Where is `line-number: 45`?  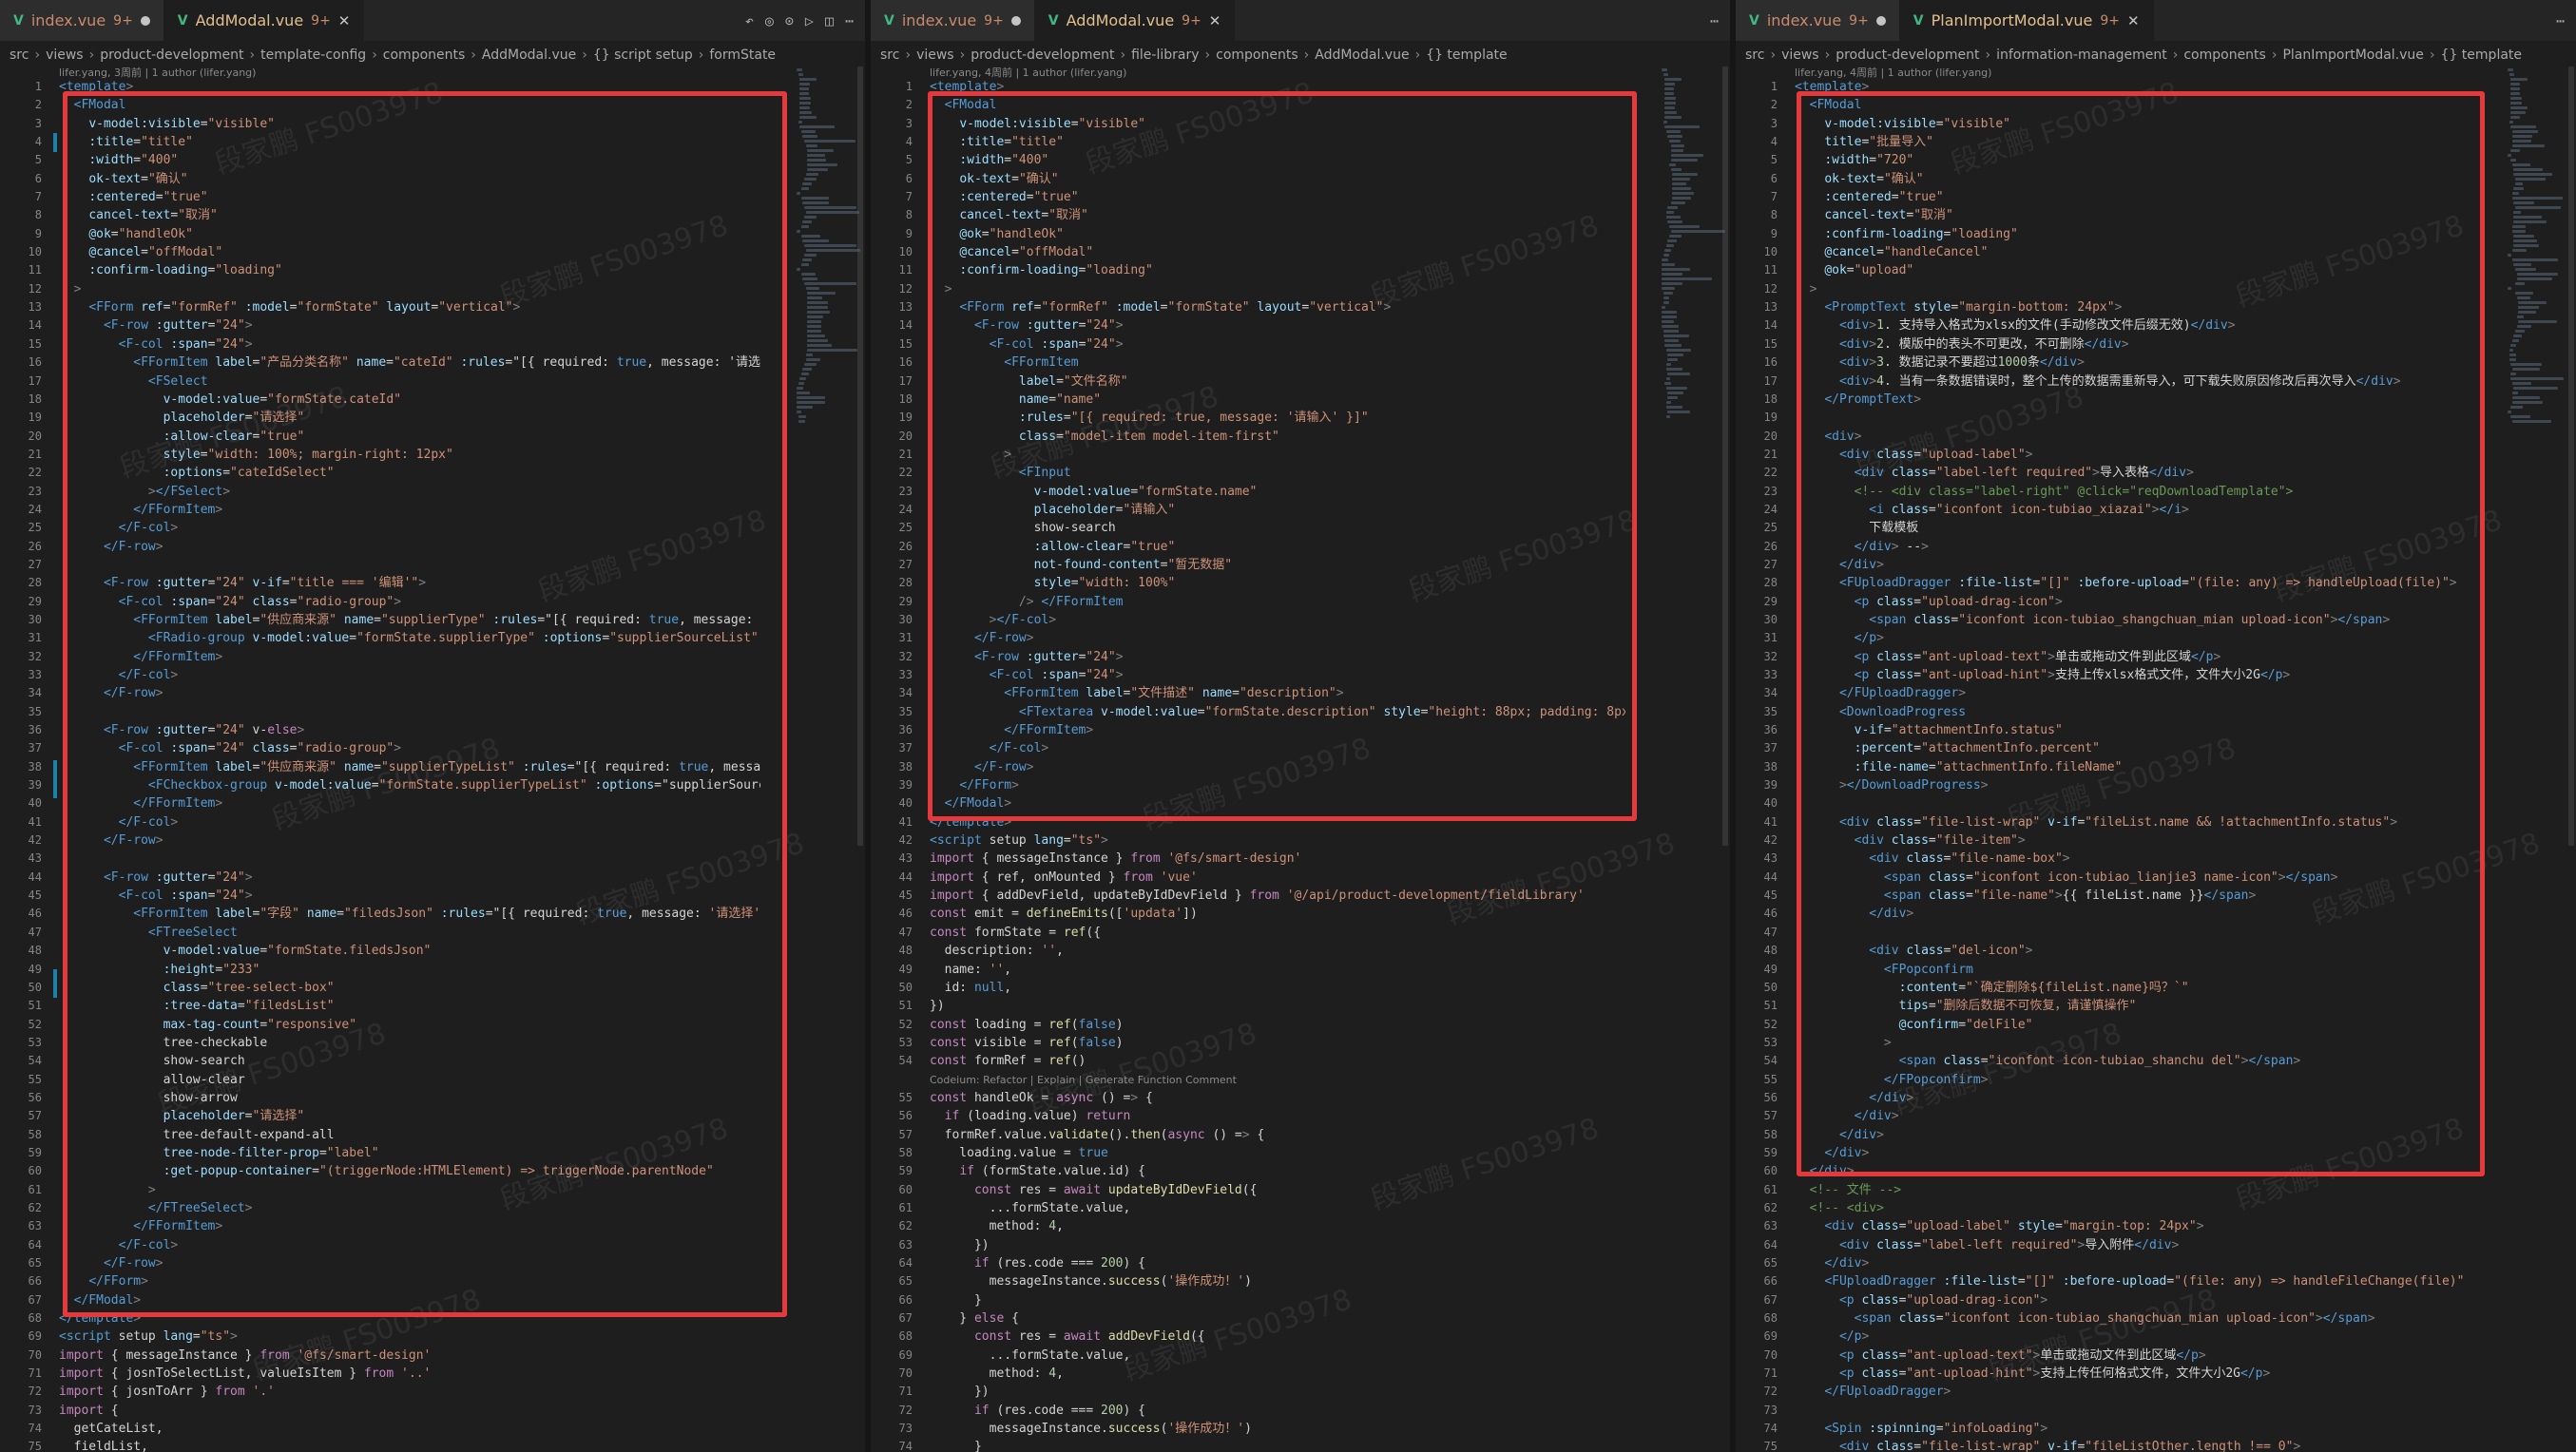
line-number: 45 is located at coordinates (906, 895).